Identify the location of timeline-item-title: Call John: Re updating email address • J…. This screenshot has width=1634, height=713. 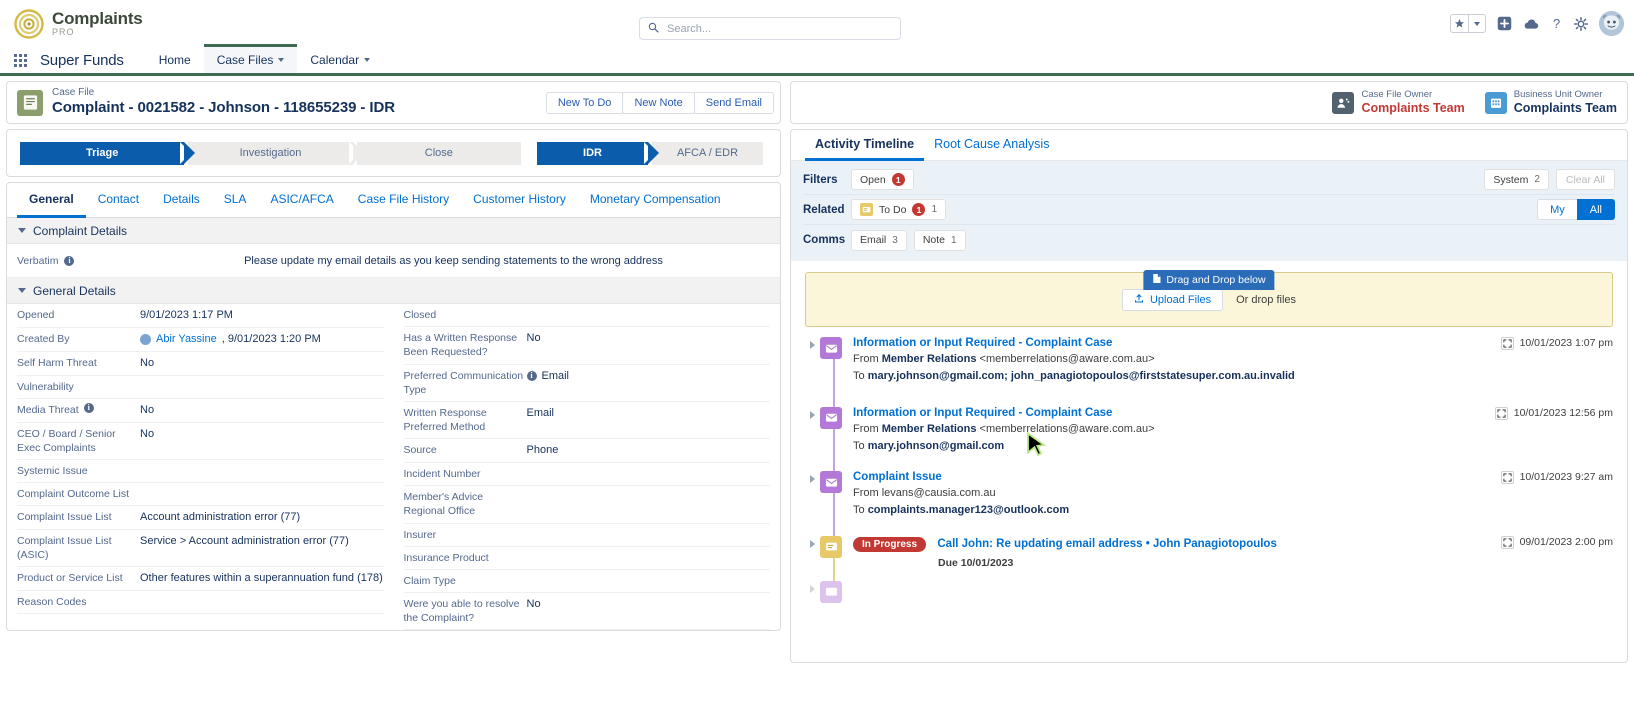
(1106, 544).